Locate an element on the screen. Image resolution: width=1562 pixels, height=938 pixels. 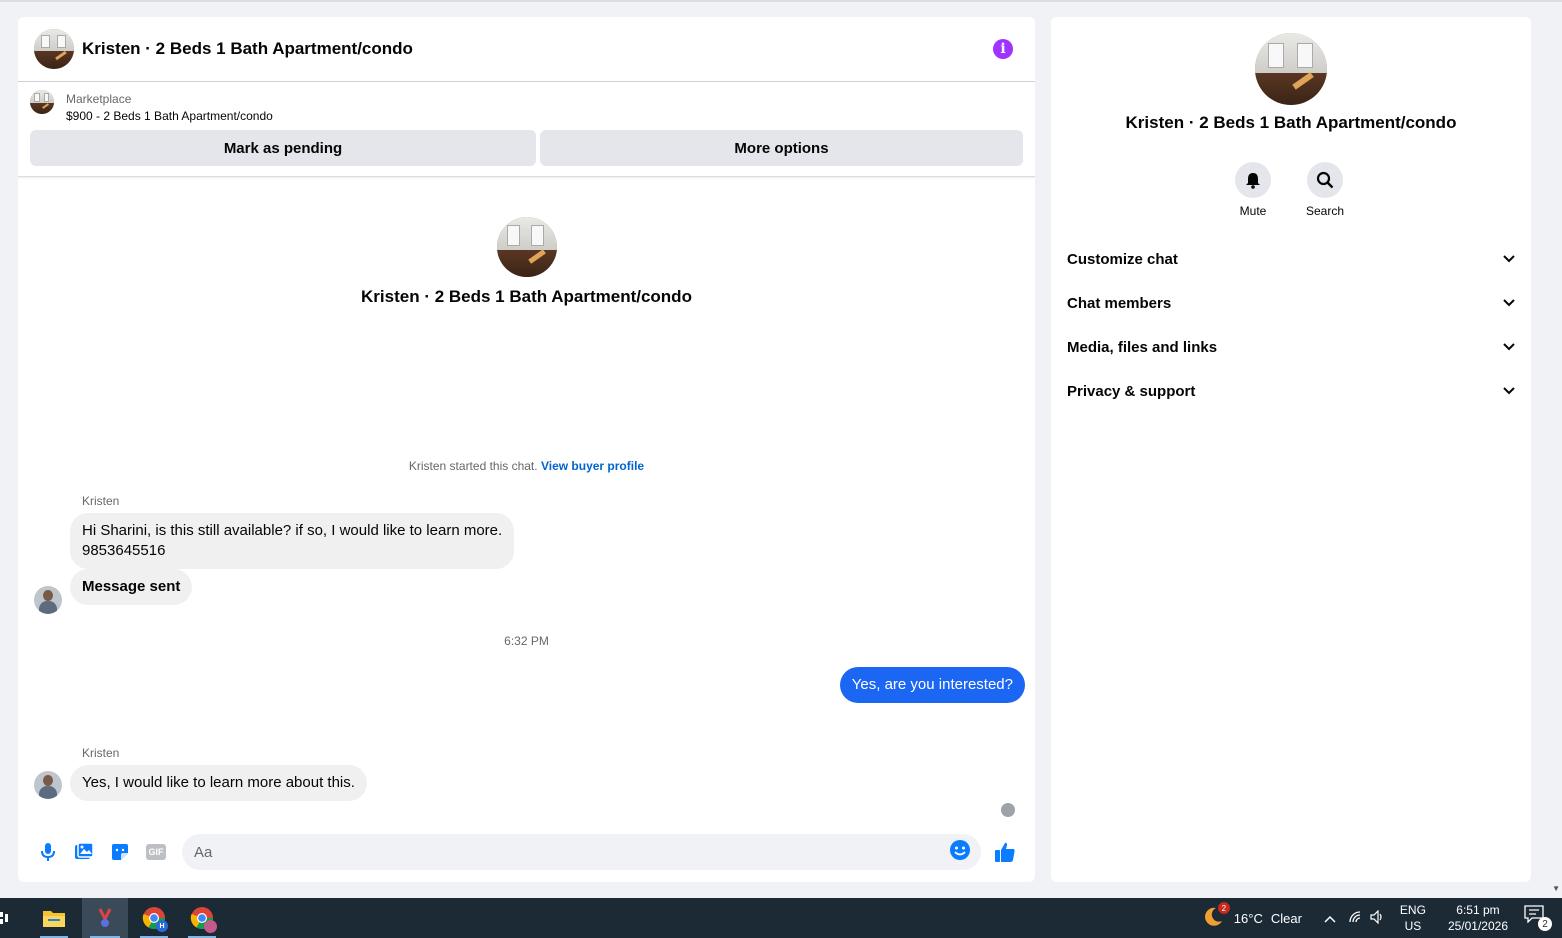
search-label: Search is located at coordinates (1325, 211).